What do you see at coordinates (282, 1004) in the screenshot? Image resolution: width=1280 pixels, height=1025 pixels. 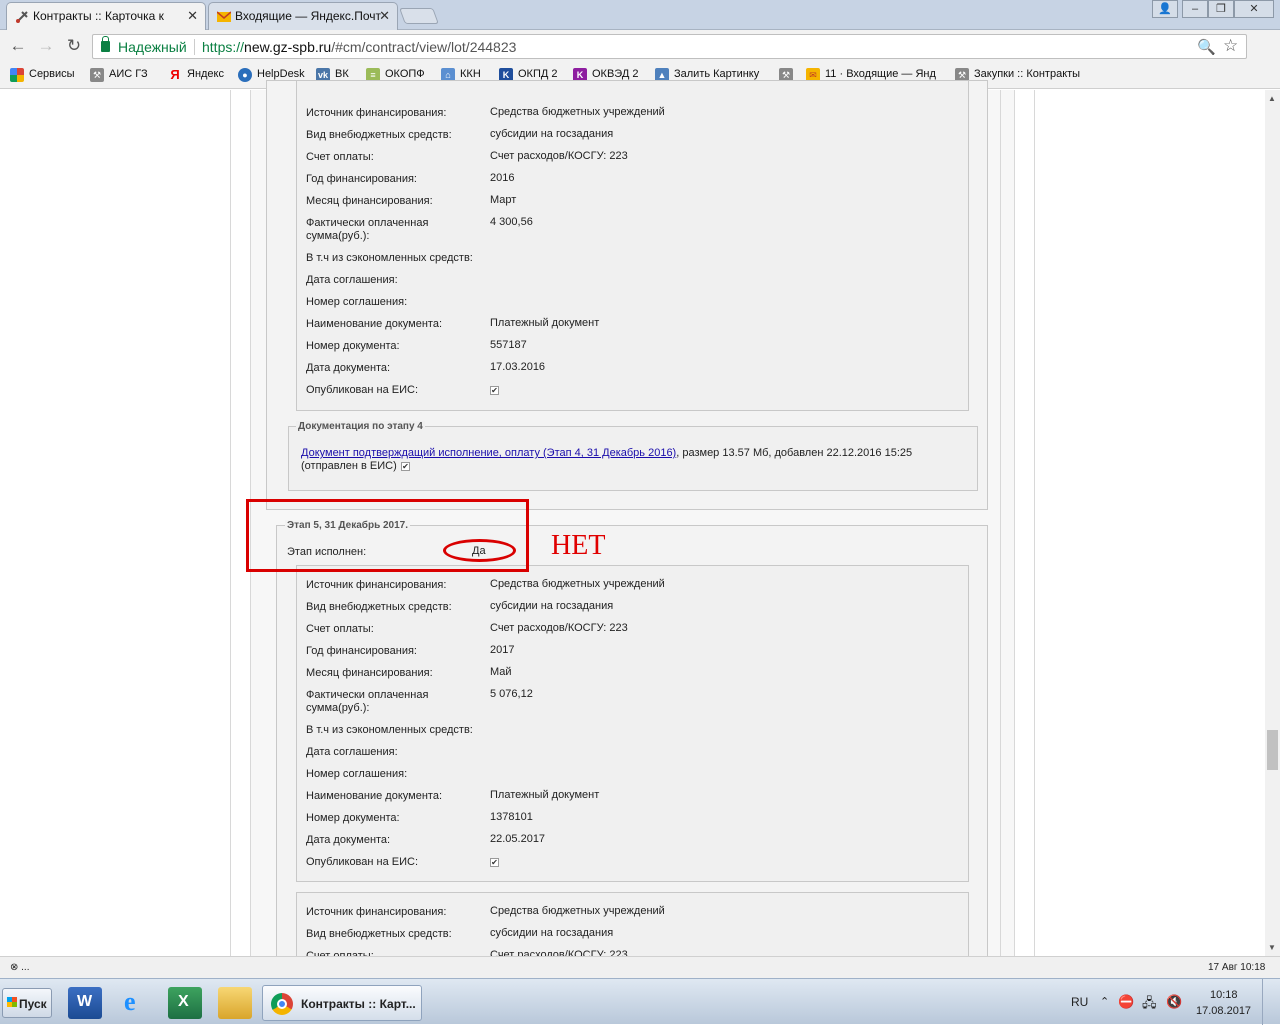 I see `chrome-icon` at bounding box center [282, 1004].